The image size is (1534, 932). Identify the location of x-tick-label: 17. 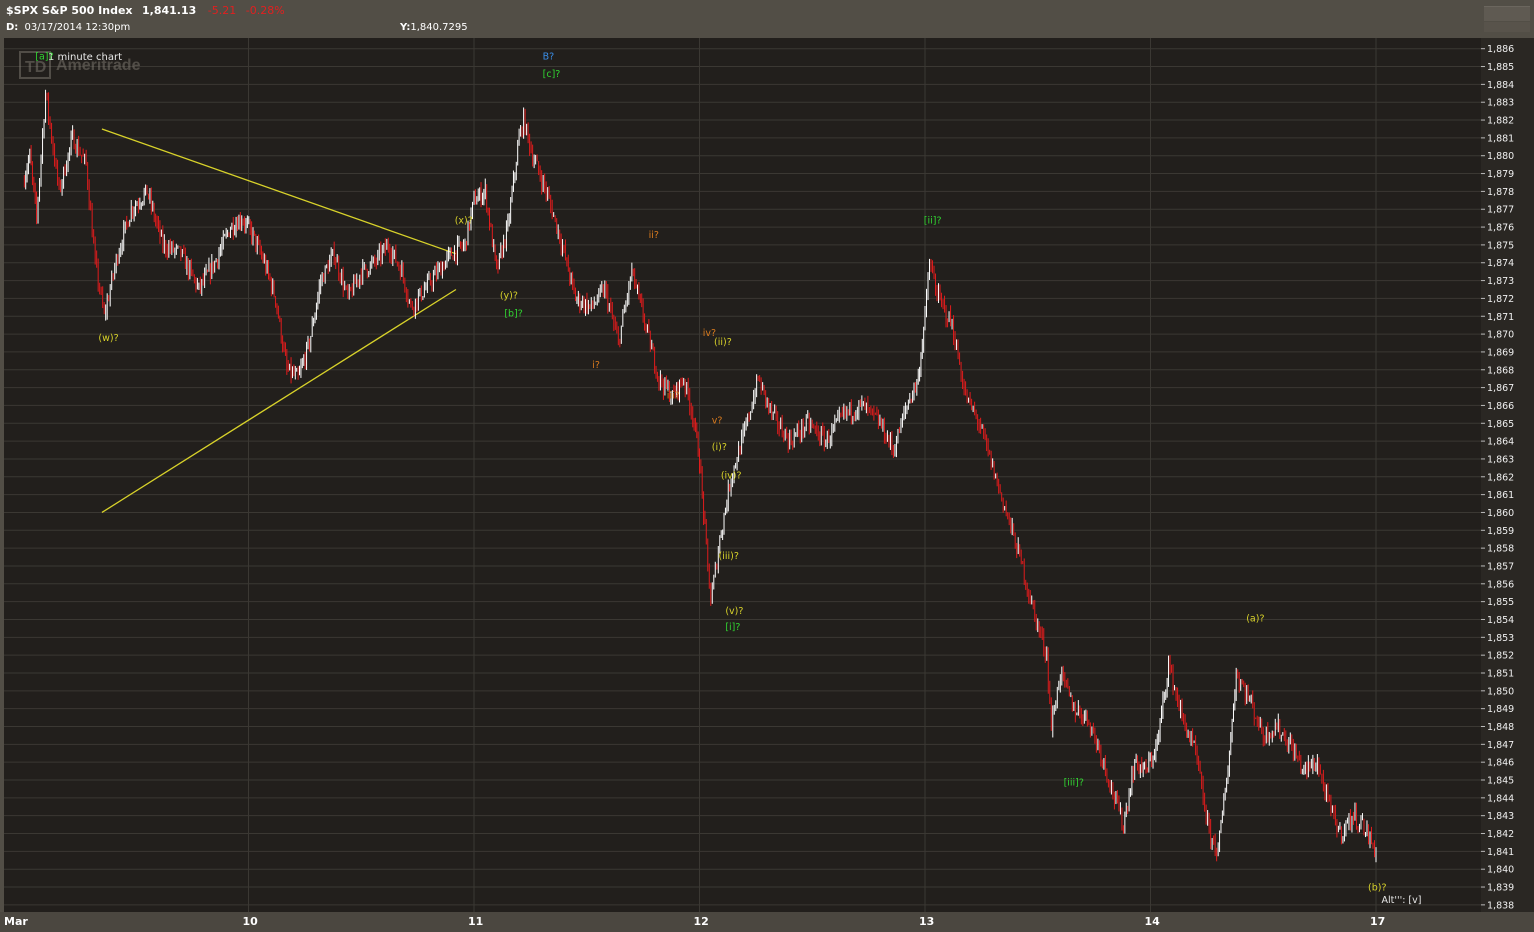
(1377, 921).